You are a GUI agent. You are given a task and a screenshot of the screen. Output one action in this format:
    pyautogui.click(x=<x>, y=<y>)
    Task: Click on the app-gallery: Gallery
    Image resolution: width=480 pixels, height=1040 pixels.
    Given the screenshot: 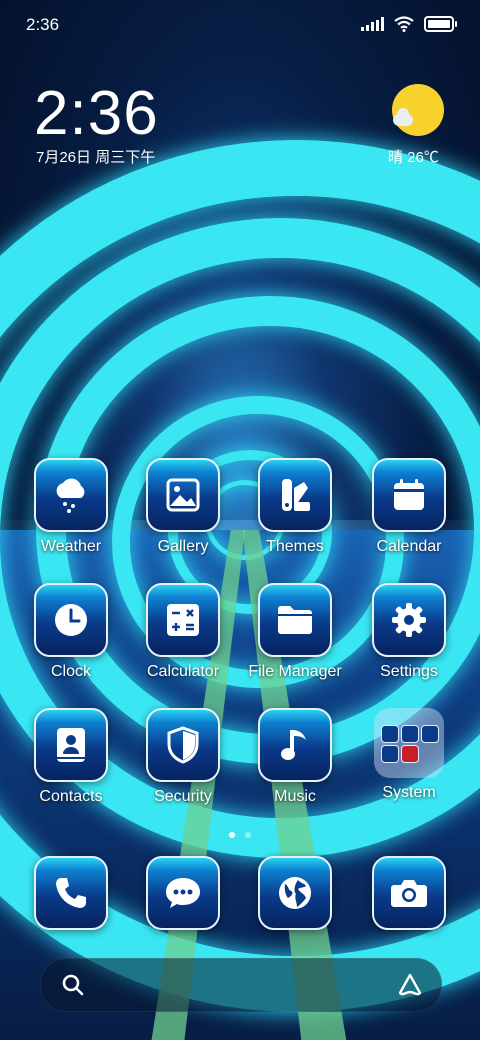 What is the action you would take?
    pyautogui.click(x=183, y=507)
    